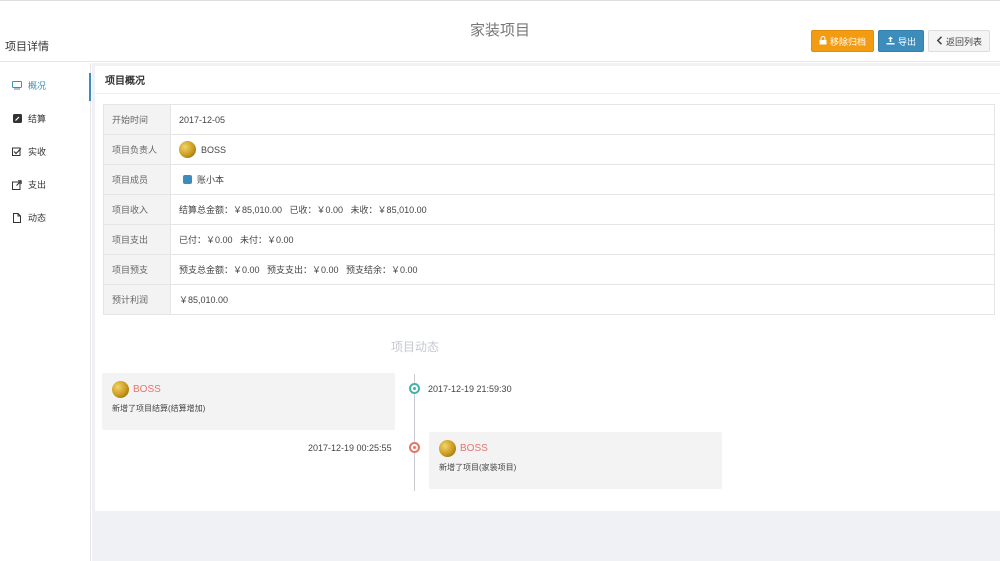 The width and height of the screenshot is (1000, 561). I want to click on event-text: 新增了项目结算(结算增加), so click(159, 408).